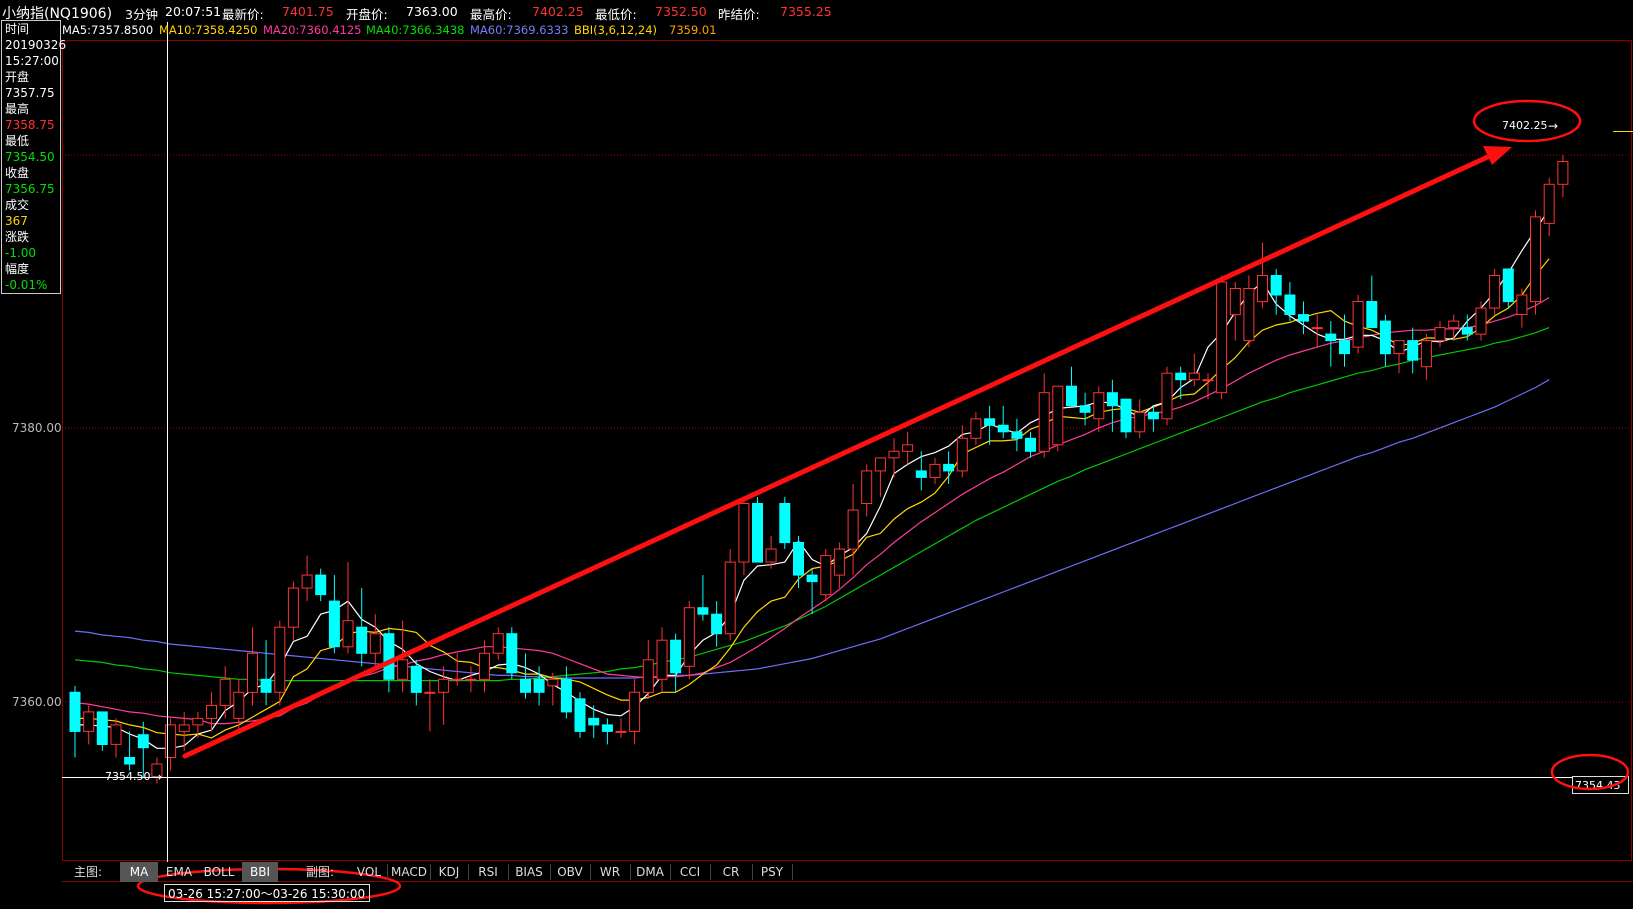  I want to click on tab-cr: CR, so click(731, 872).